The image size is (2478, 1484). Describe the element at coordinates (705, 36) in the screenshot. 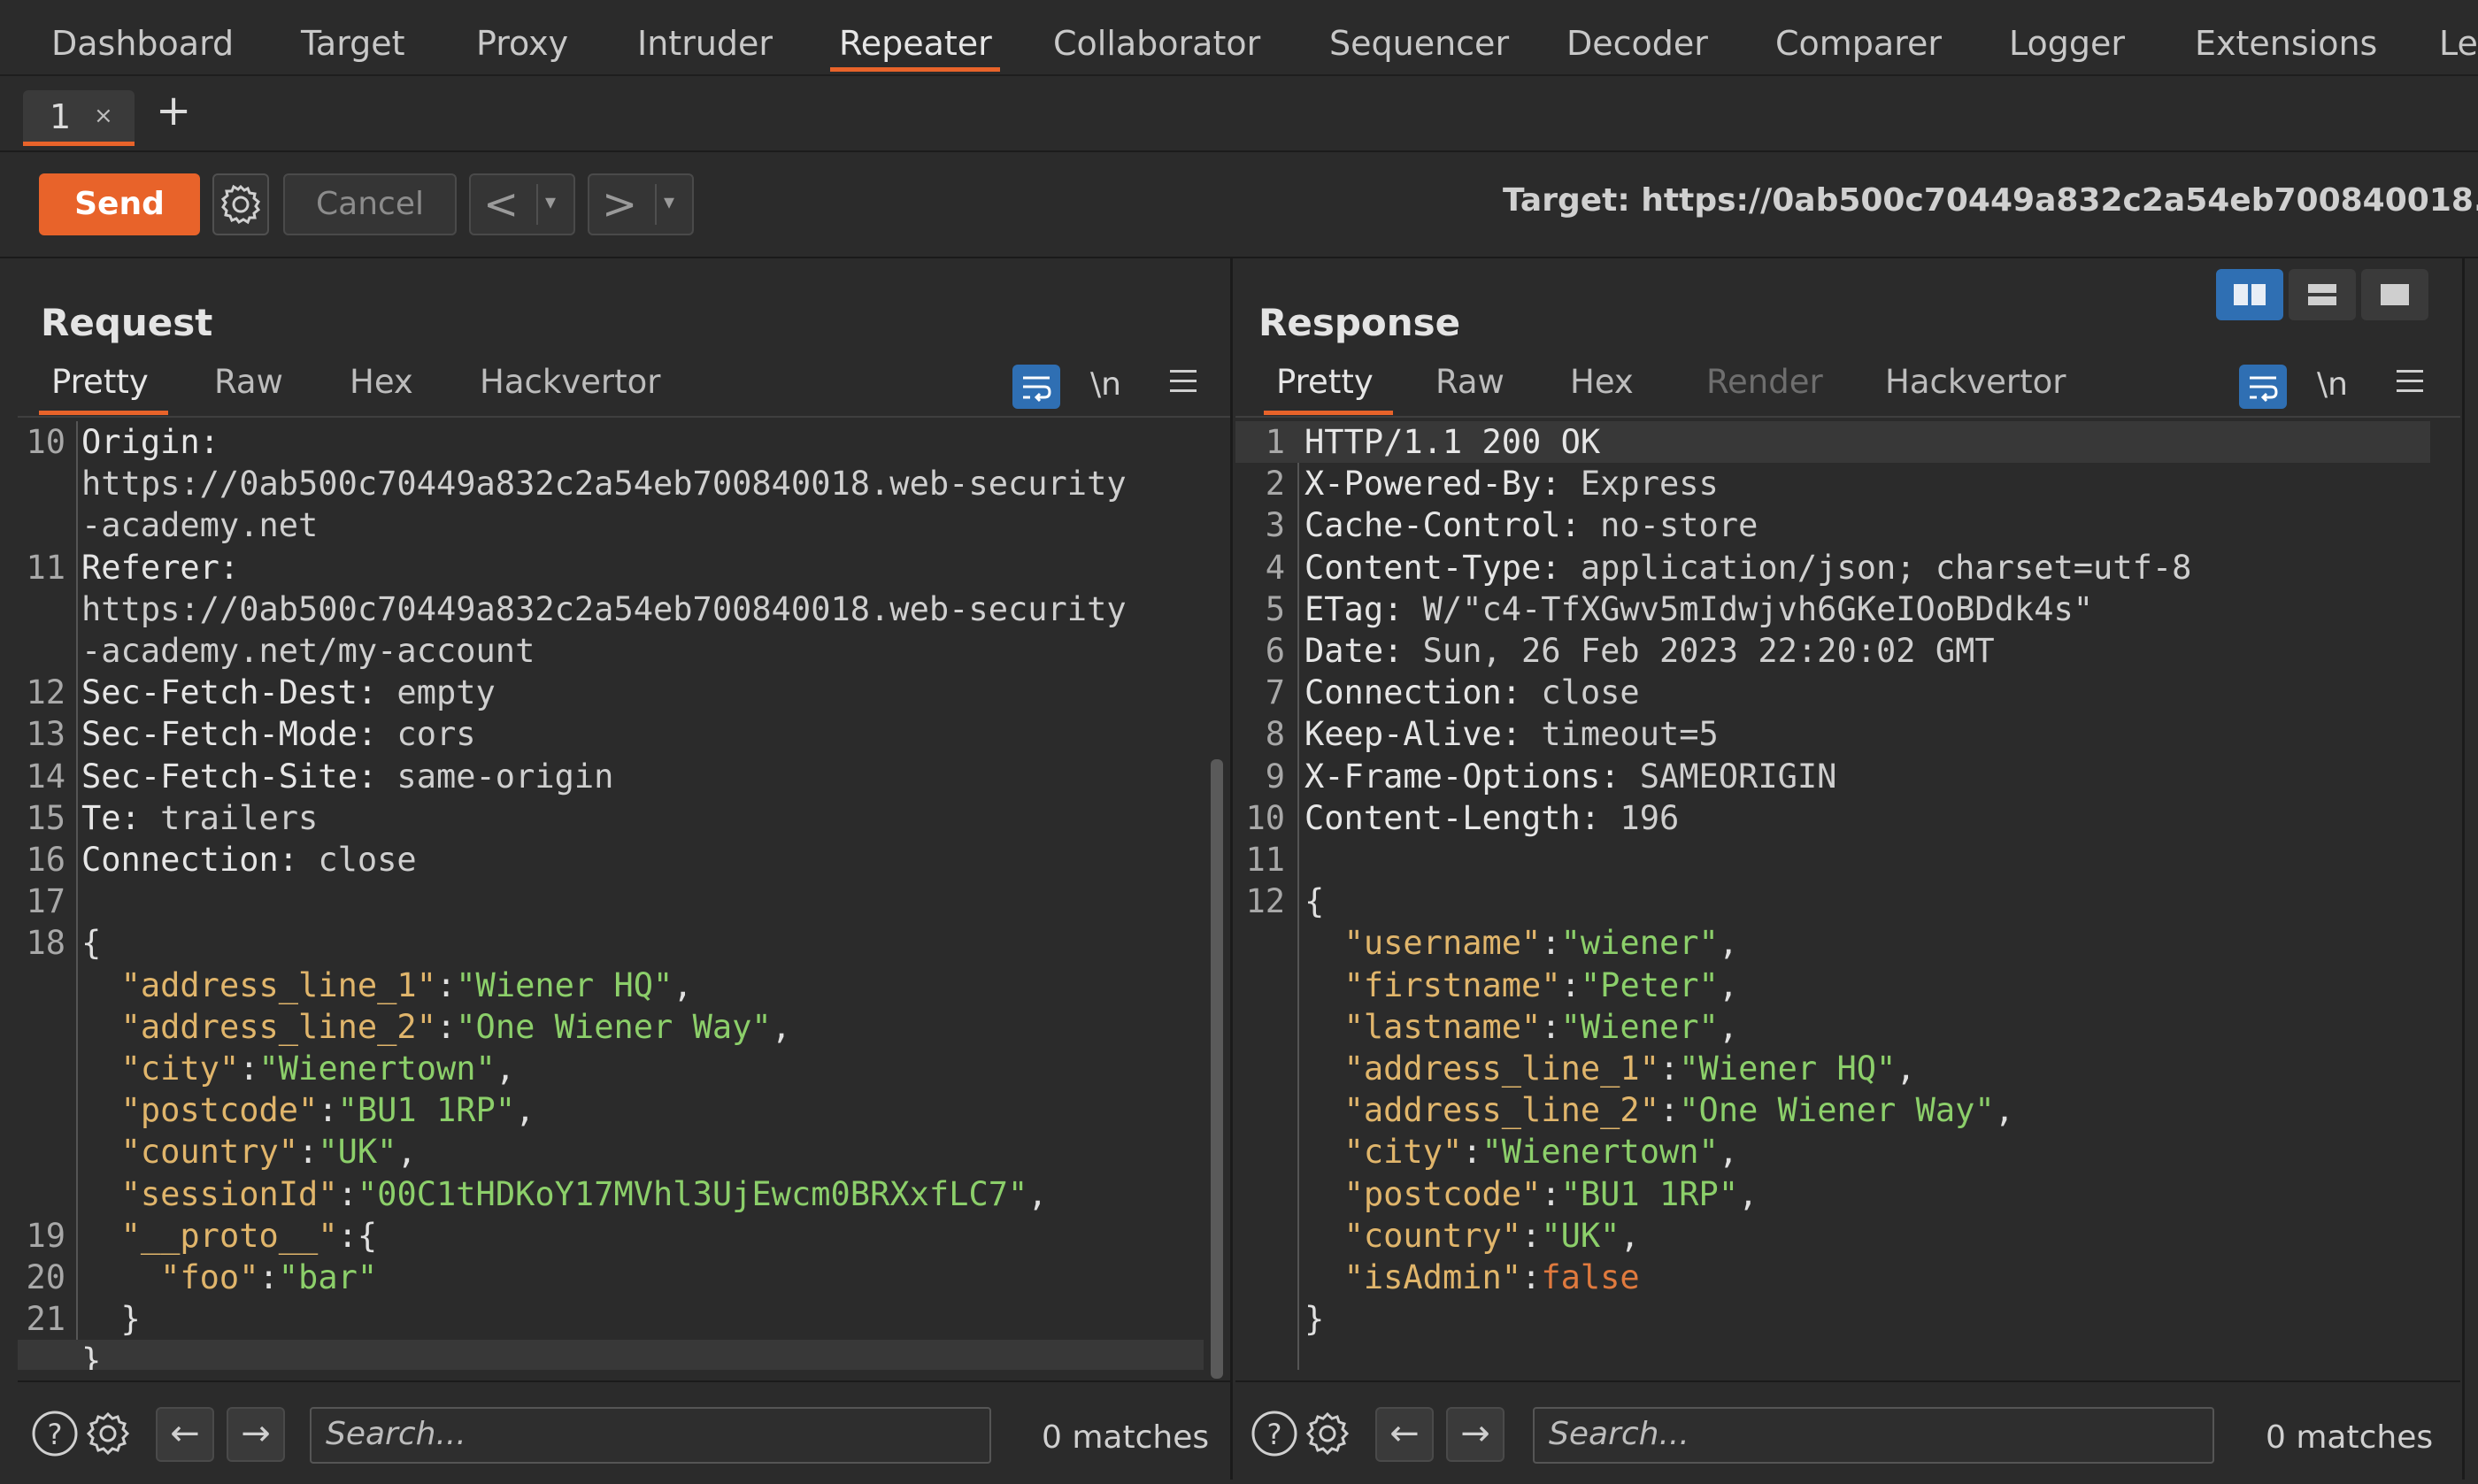

I see `top-tab-intruder: Intruder` at that location.